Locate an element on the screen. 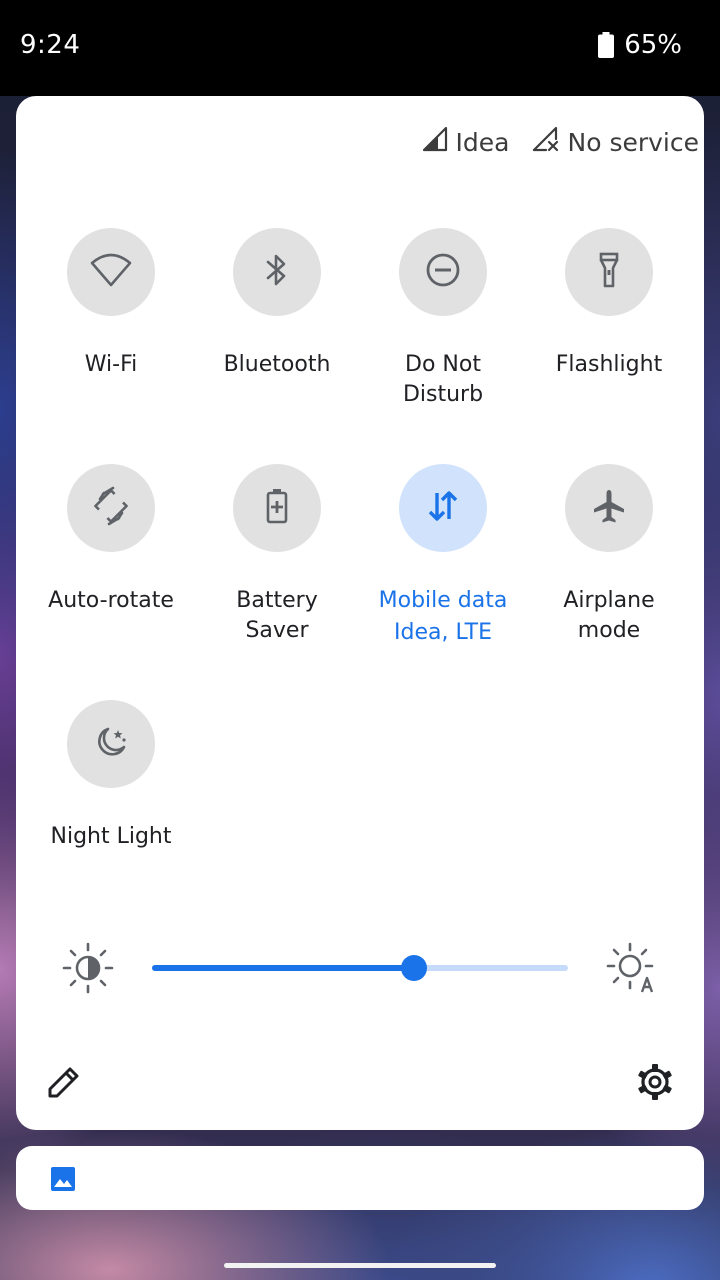 The height and width of the screenshot is (1280, 720). navigation-handle is located at coordinates (360, 1265).